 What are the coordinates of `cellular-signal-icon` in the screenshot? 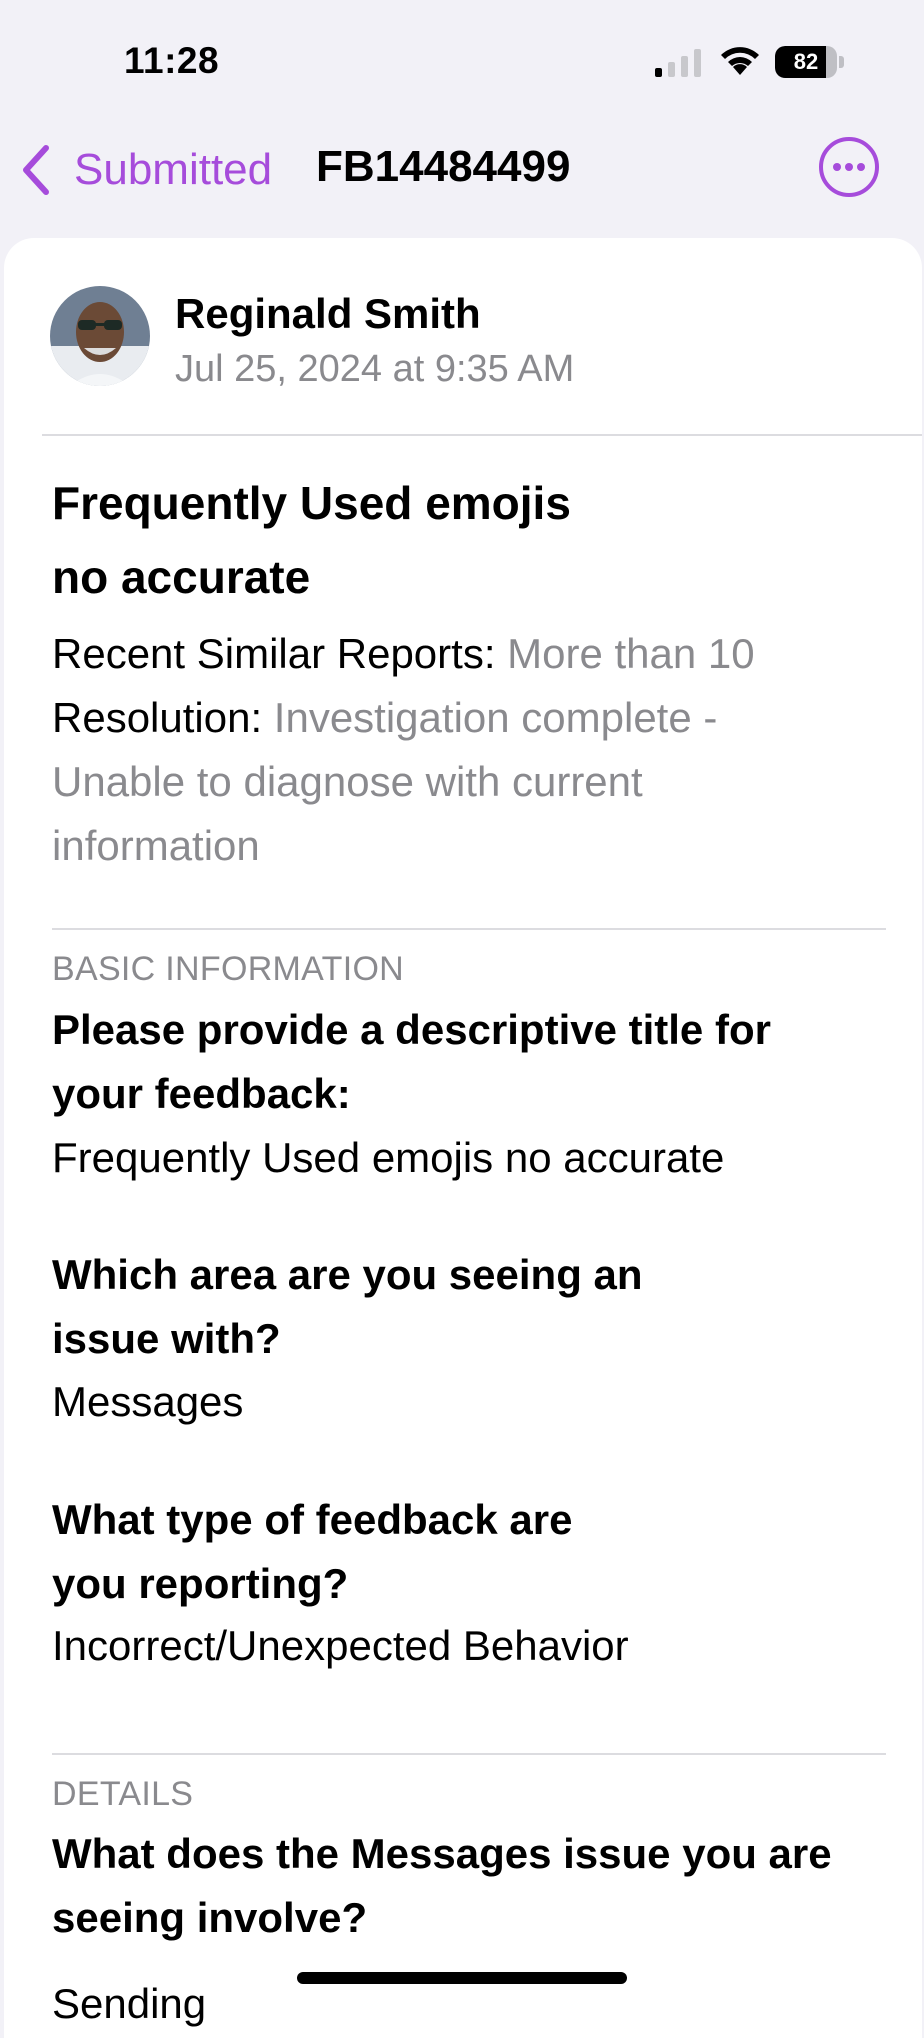 It's located at (678, 63).